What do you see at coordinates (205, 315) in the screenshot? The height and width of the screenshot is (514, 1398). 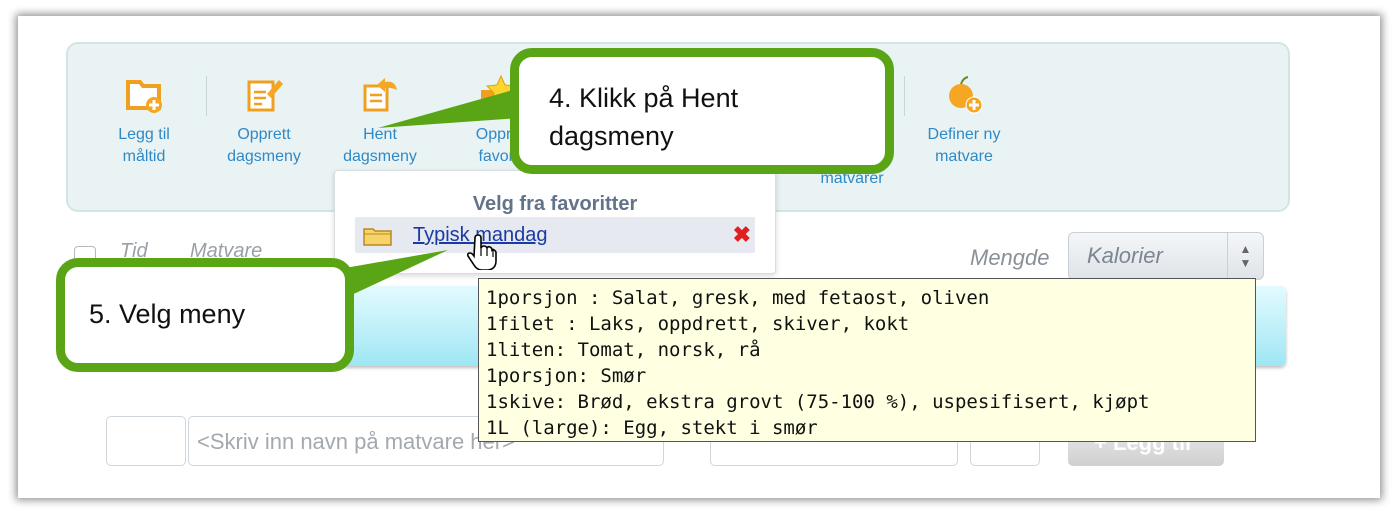 I see `callout-step-5: 5. Velg meny` at bounding box center [205, 315].